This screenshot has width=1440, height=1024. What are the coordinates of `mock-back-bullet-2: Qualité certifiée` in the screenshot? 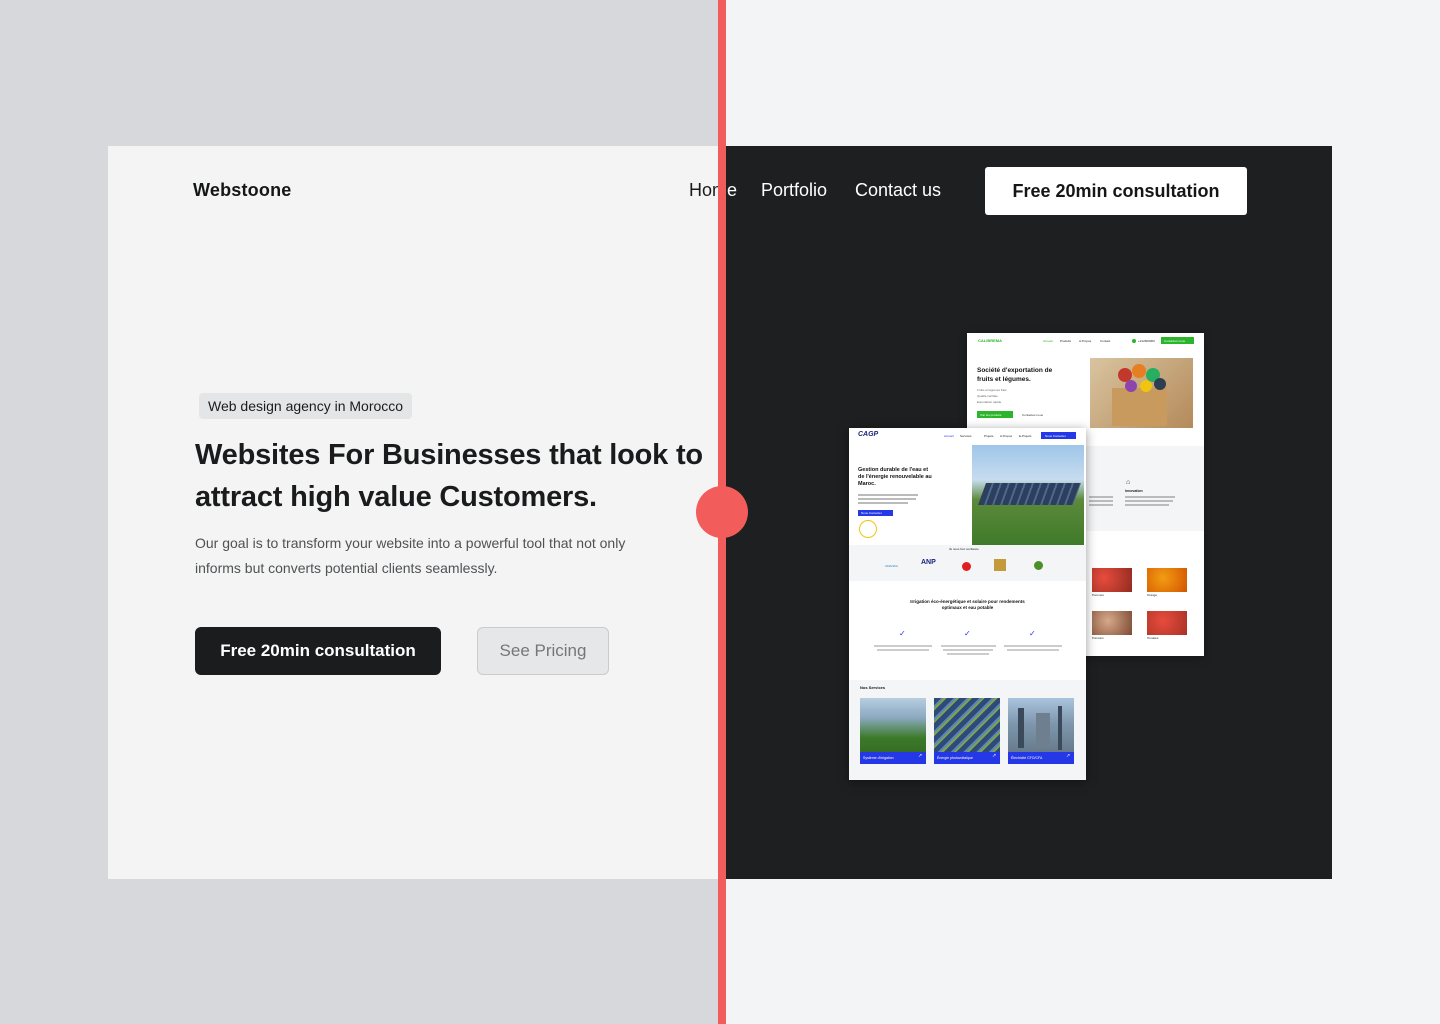 It's located at (987, 396).